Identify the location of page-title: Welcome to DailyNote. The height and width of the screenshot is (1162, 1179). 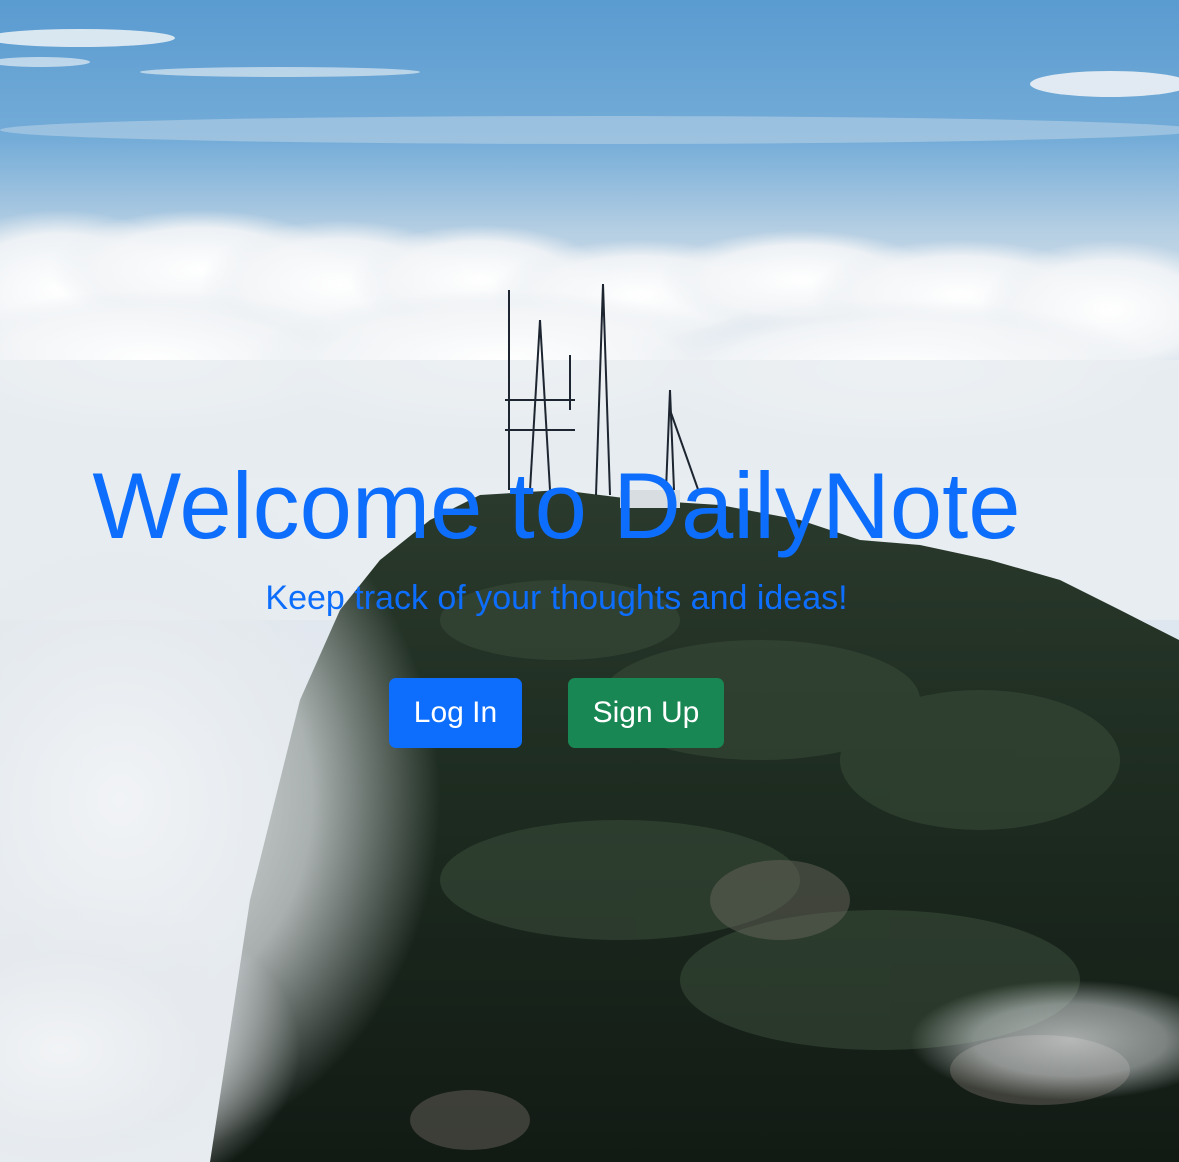
(556, 505).